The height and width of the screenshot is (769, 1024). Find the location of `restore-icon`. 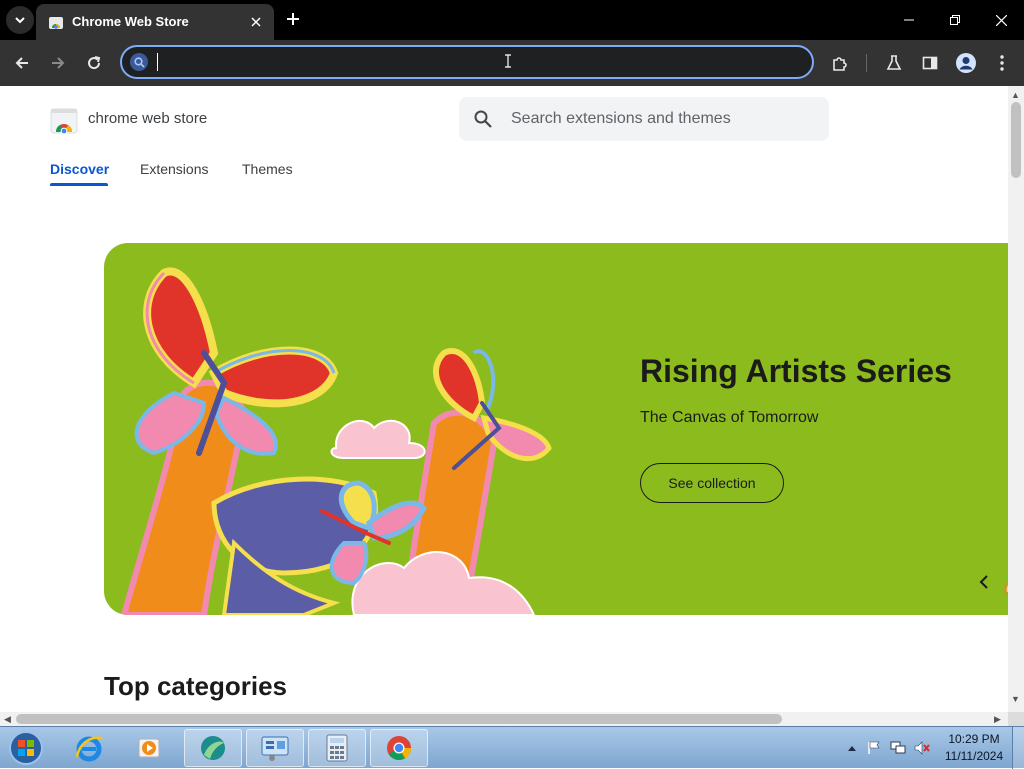

restore-icon is located at coordinates (955, 20).